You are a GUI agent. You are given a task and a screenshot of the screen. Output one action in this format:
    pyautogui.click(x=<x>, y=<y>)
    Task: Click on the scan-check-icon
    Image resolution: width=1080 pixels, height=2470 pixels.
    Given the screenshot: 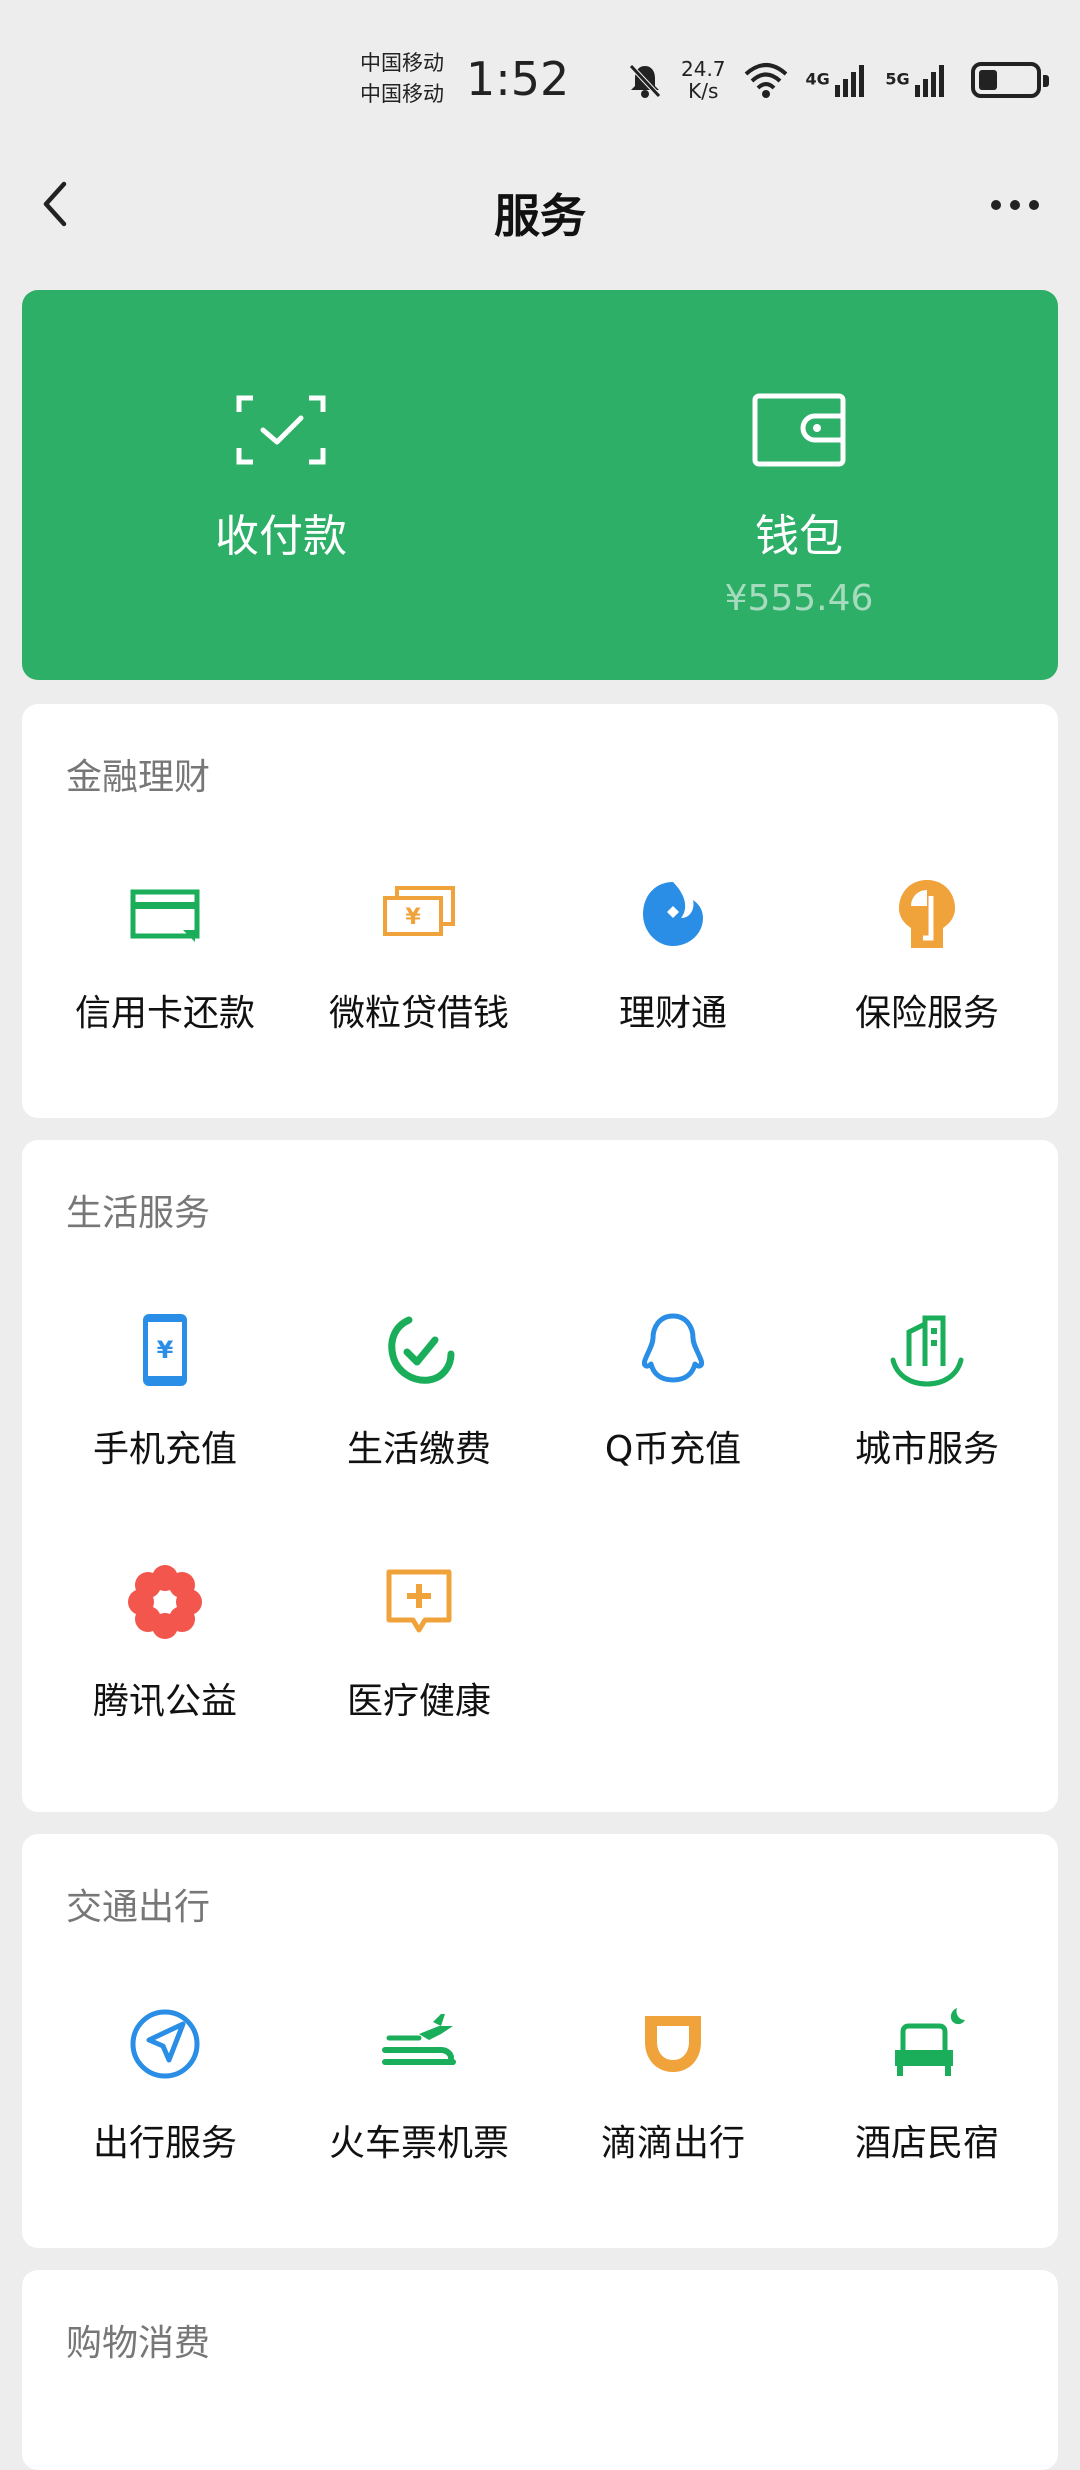 What is the action you would take?
    pyautogui.click(x=281, y=430)
    